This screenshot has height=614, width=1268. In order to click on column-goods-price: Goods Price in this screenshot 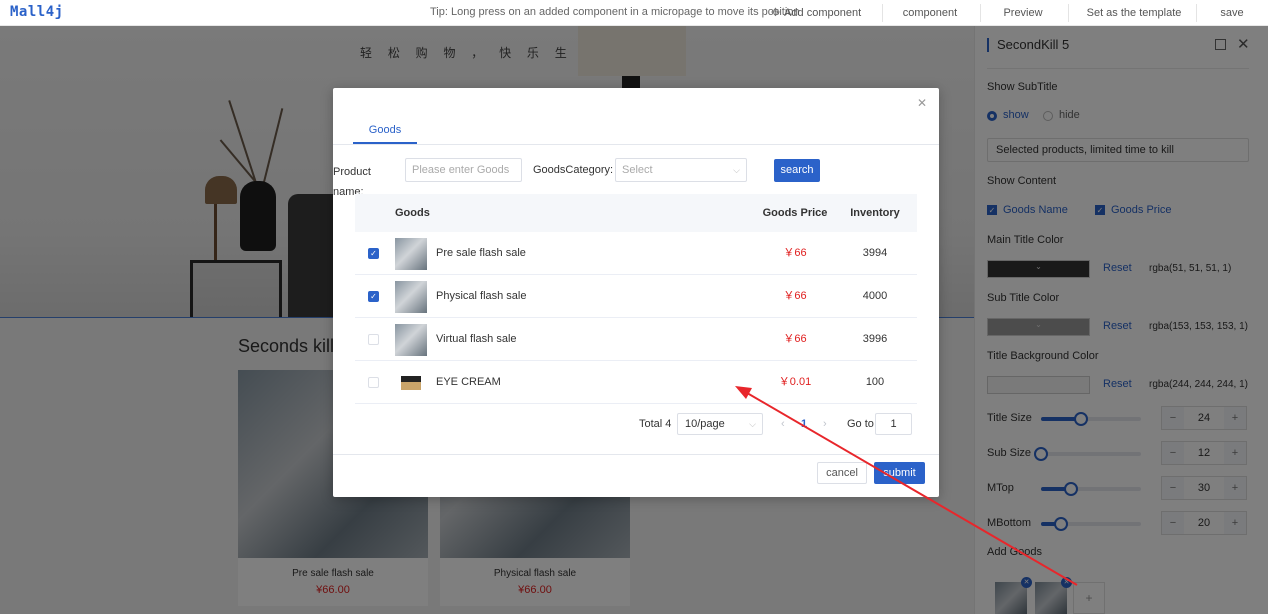, I will do `click(795, 213)`.